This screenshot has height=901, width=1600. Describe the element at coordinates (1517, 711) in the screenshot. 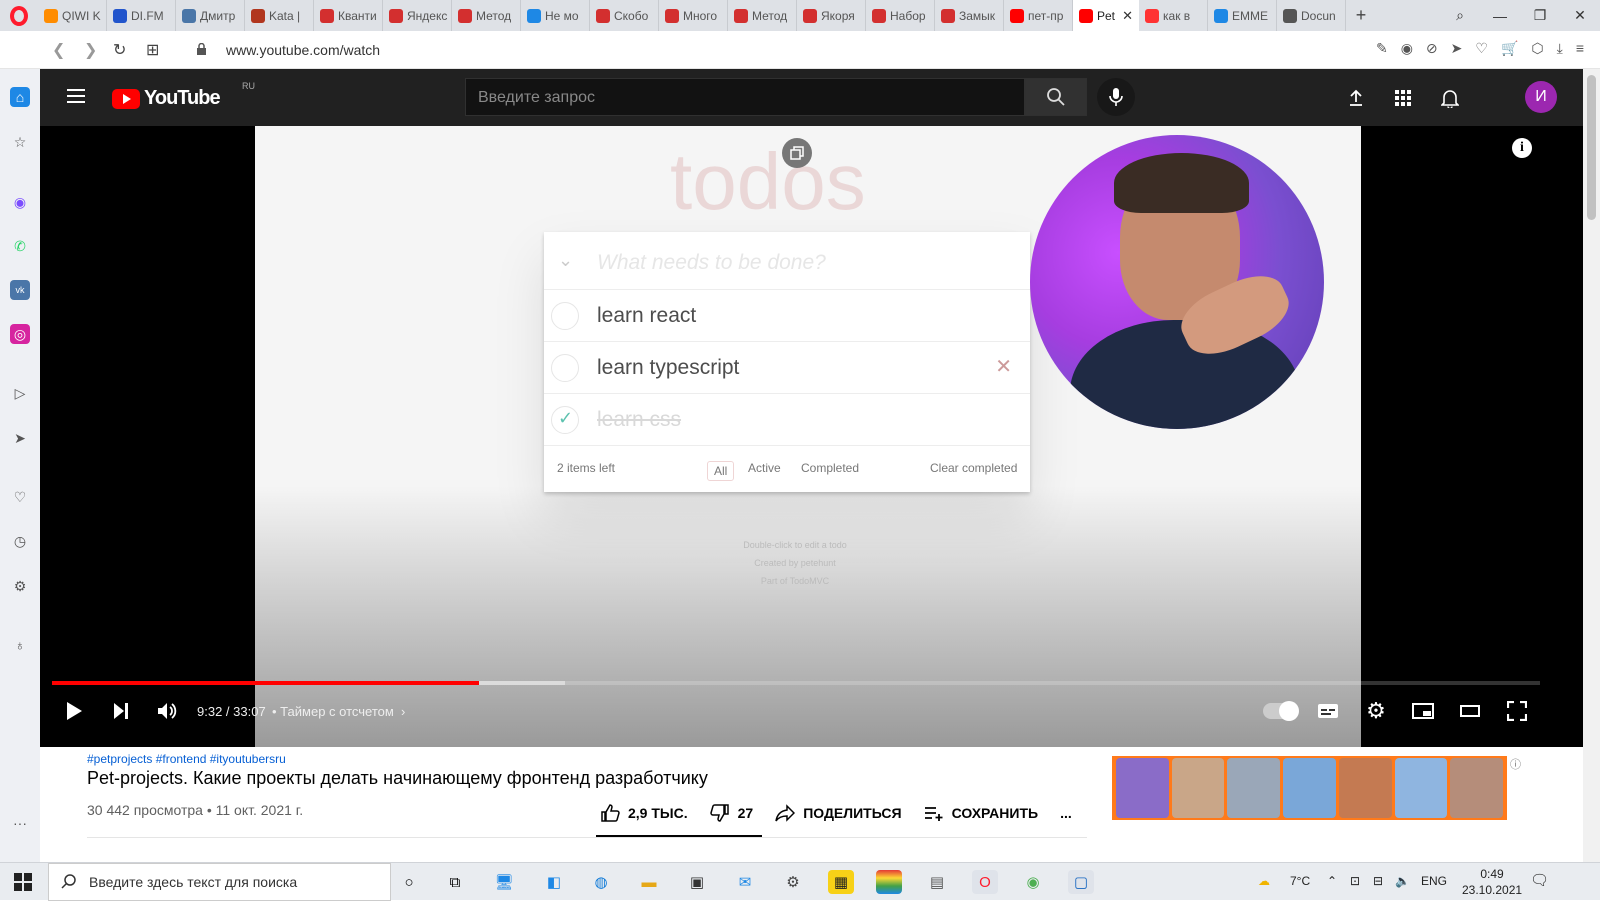

I see `fullscreen-button` at that location.